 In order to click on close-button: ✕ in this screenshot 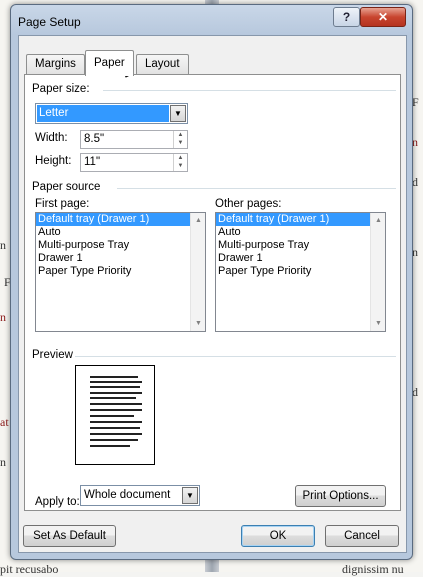, I will do `click(383, 17)`.